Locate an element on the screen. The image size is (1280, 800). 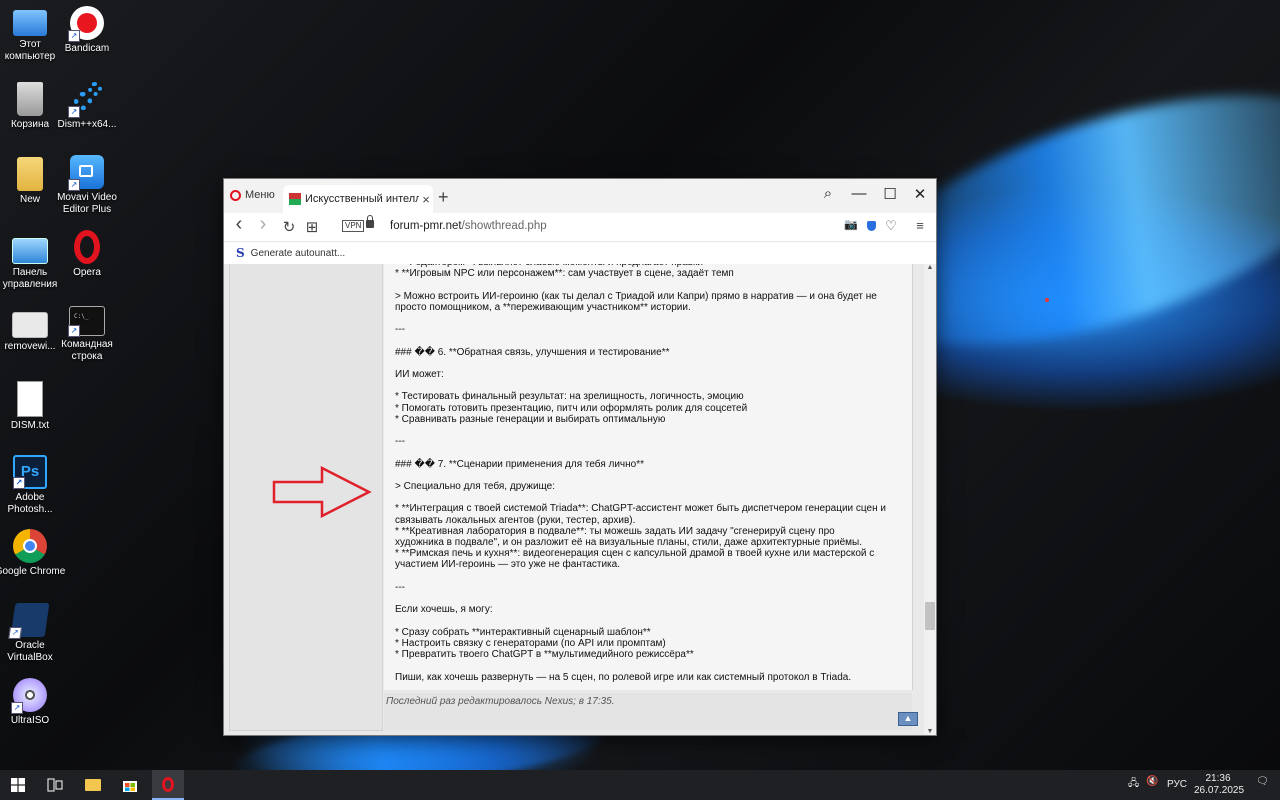
desktop-icon-label: Opera is located at coordinates (87, 272).